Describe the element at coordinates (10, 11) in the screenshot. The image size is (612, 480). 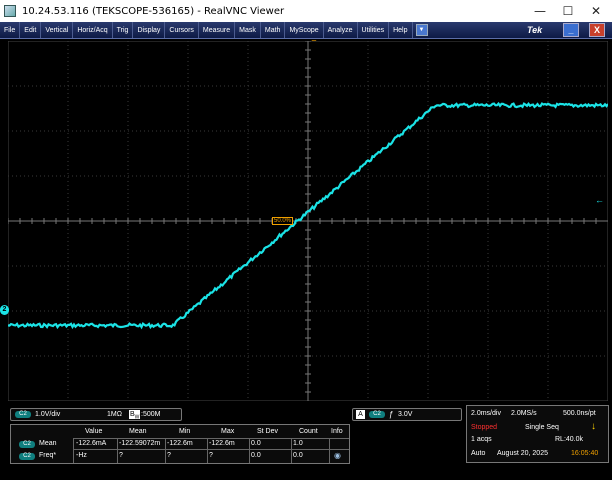
I see `vnc-app-icon` at that location.